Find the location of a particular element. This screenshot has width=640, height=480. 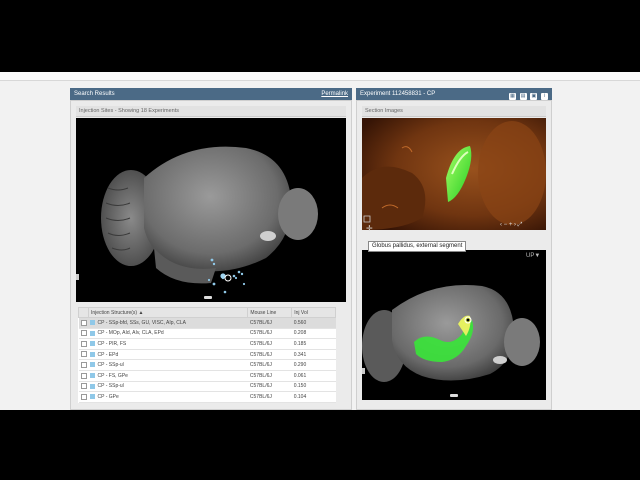

section-images-label: Section Images is located at coordinates (384, 111).